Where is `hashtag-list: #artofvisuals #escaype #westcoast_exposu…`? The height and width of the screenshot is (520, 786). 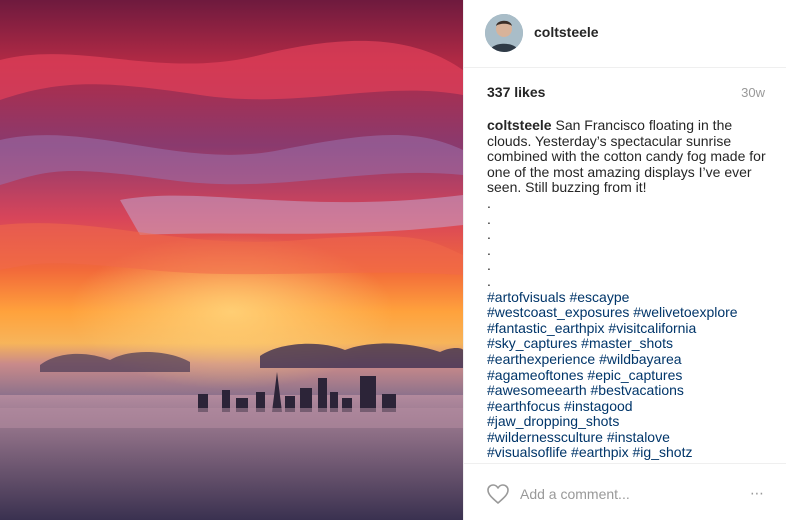
hashtag-list: #artofvisuals #escaype #westcoast_exposu… is located at coordinates (628, 375).